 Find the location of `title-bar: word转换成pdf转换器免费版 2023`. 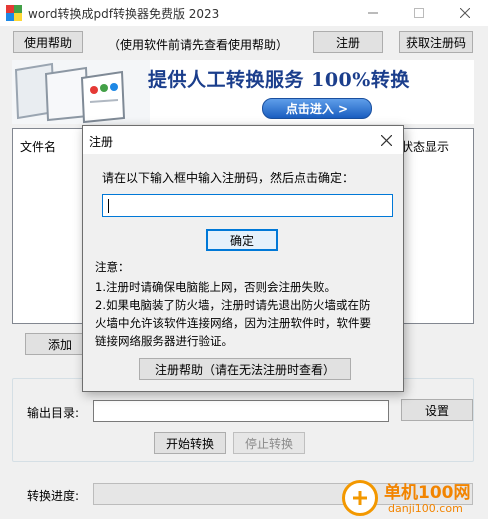

title-bar: word转换成pdf转换器免费版 2023 is located at coordinates (244, 13).